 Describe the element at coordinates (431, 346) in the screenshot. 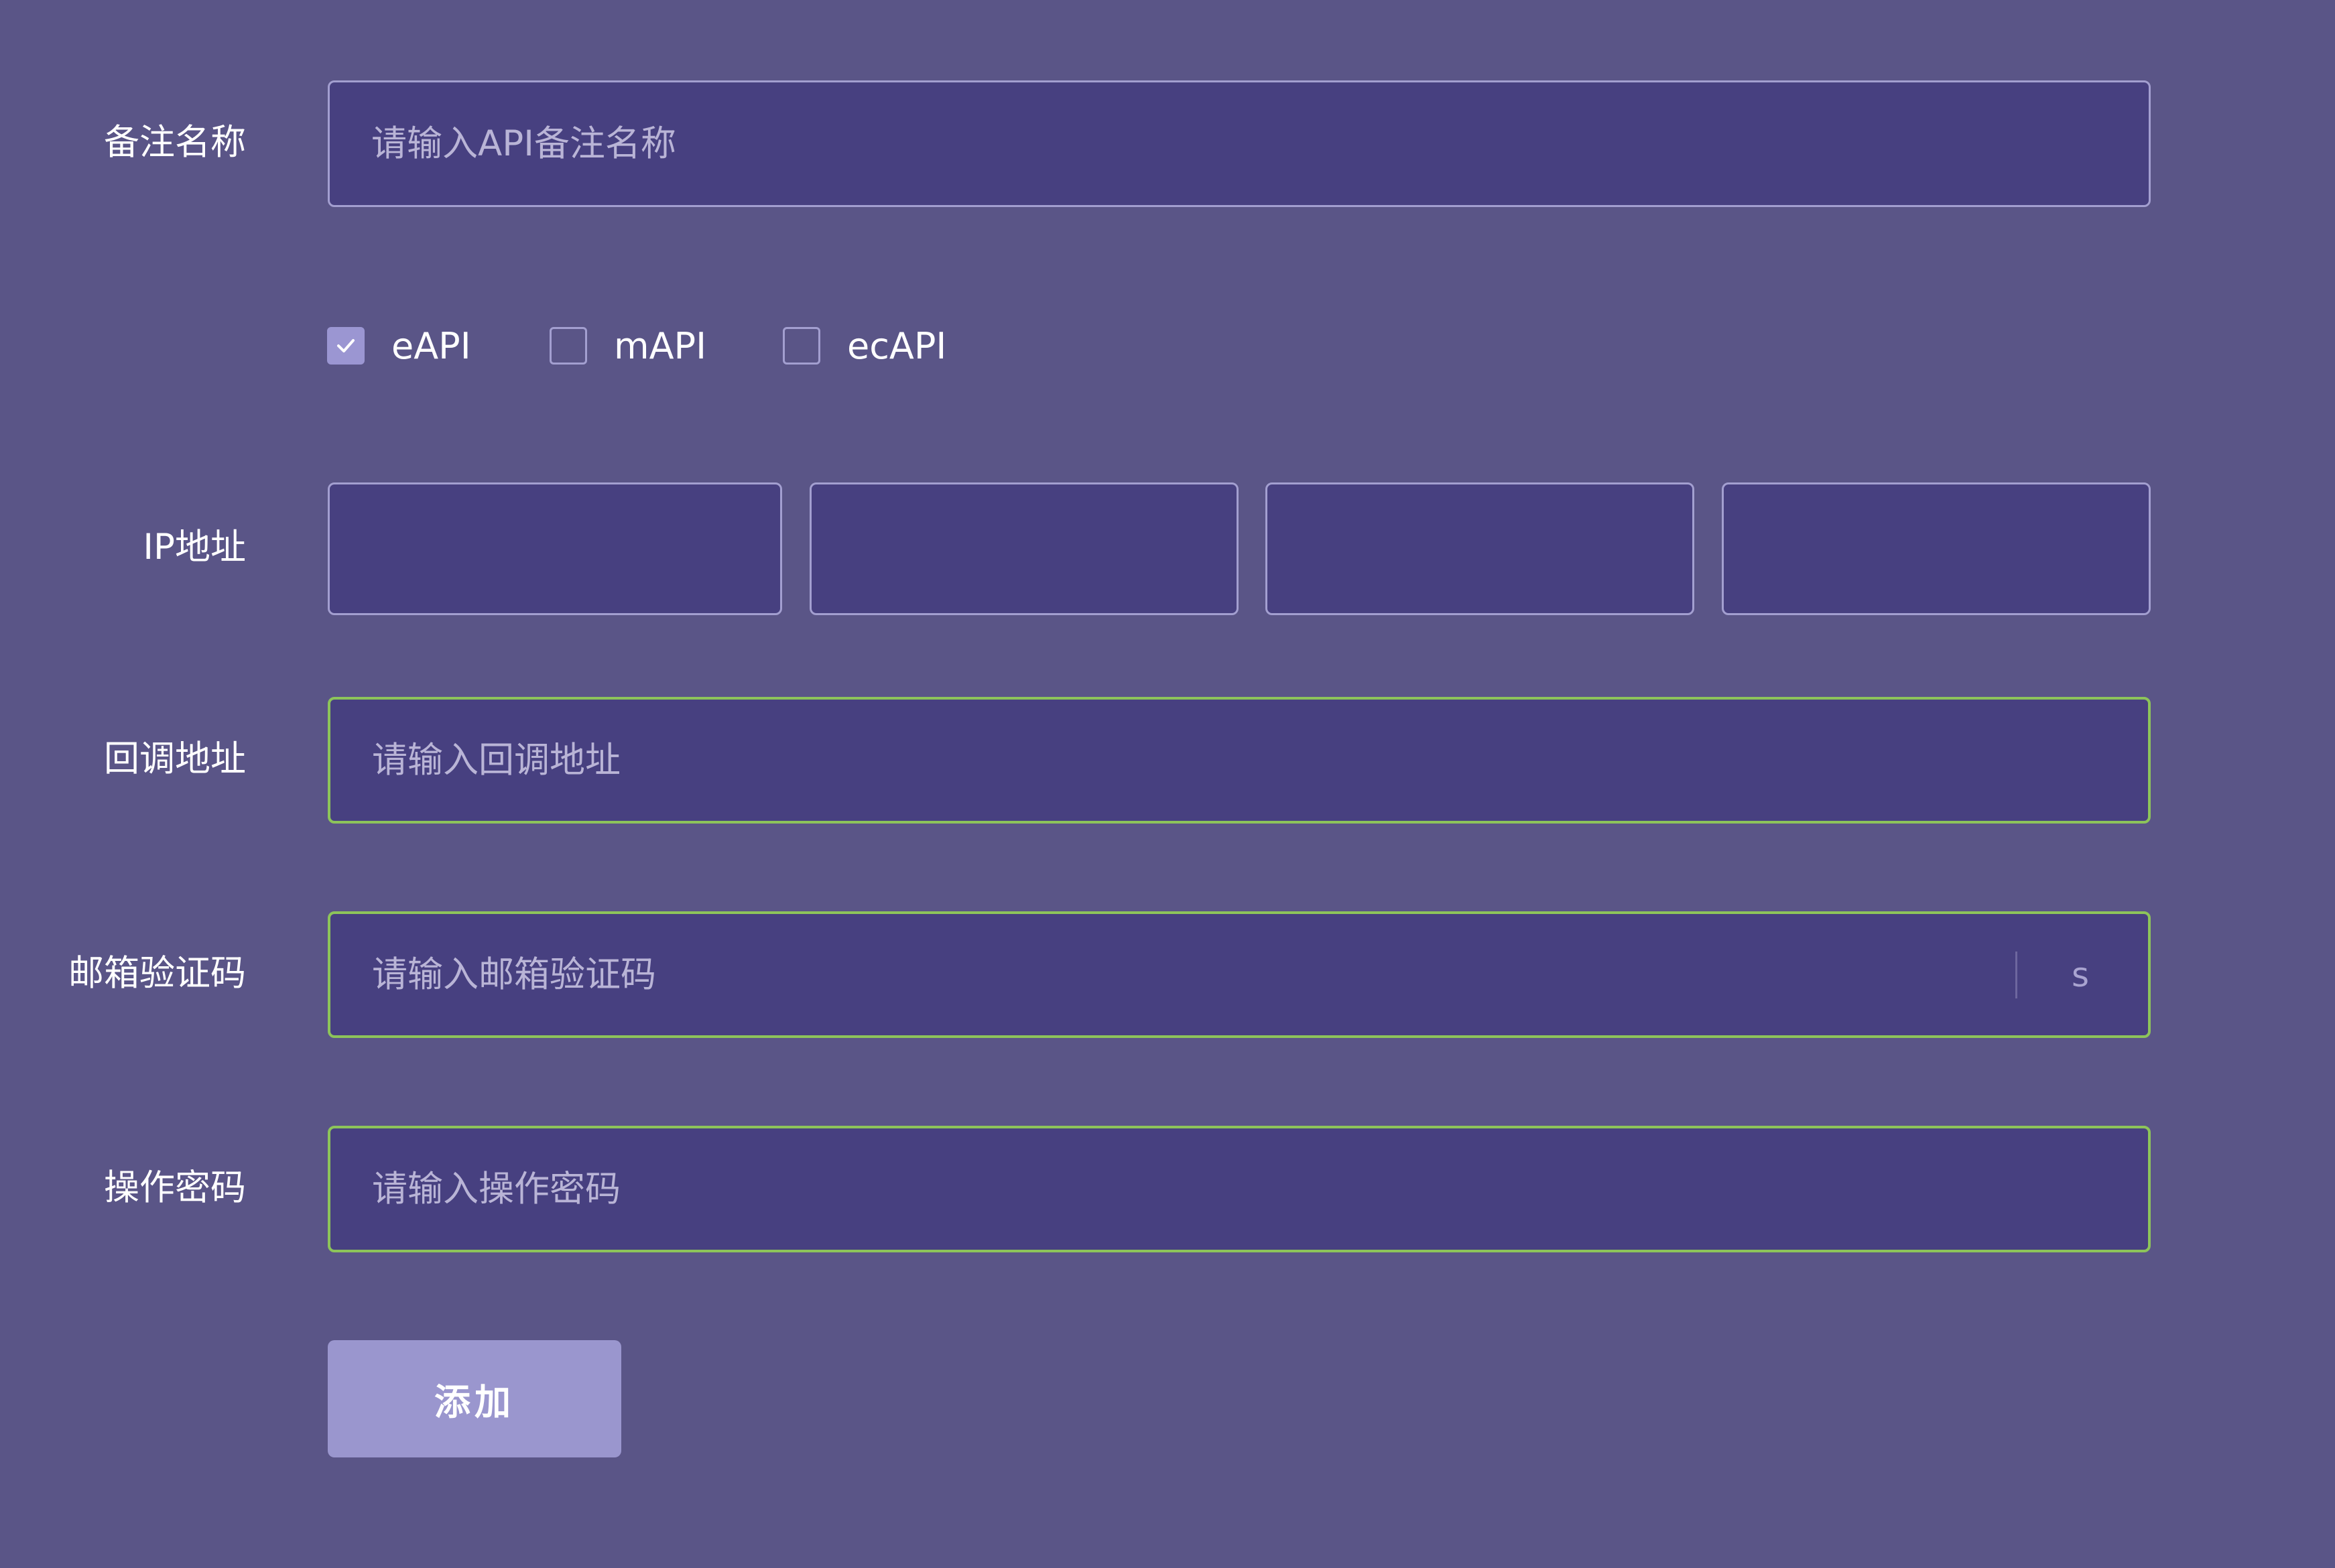

I see `eapi-label: eAPI` at that location.